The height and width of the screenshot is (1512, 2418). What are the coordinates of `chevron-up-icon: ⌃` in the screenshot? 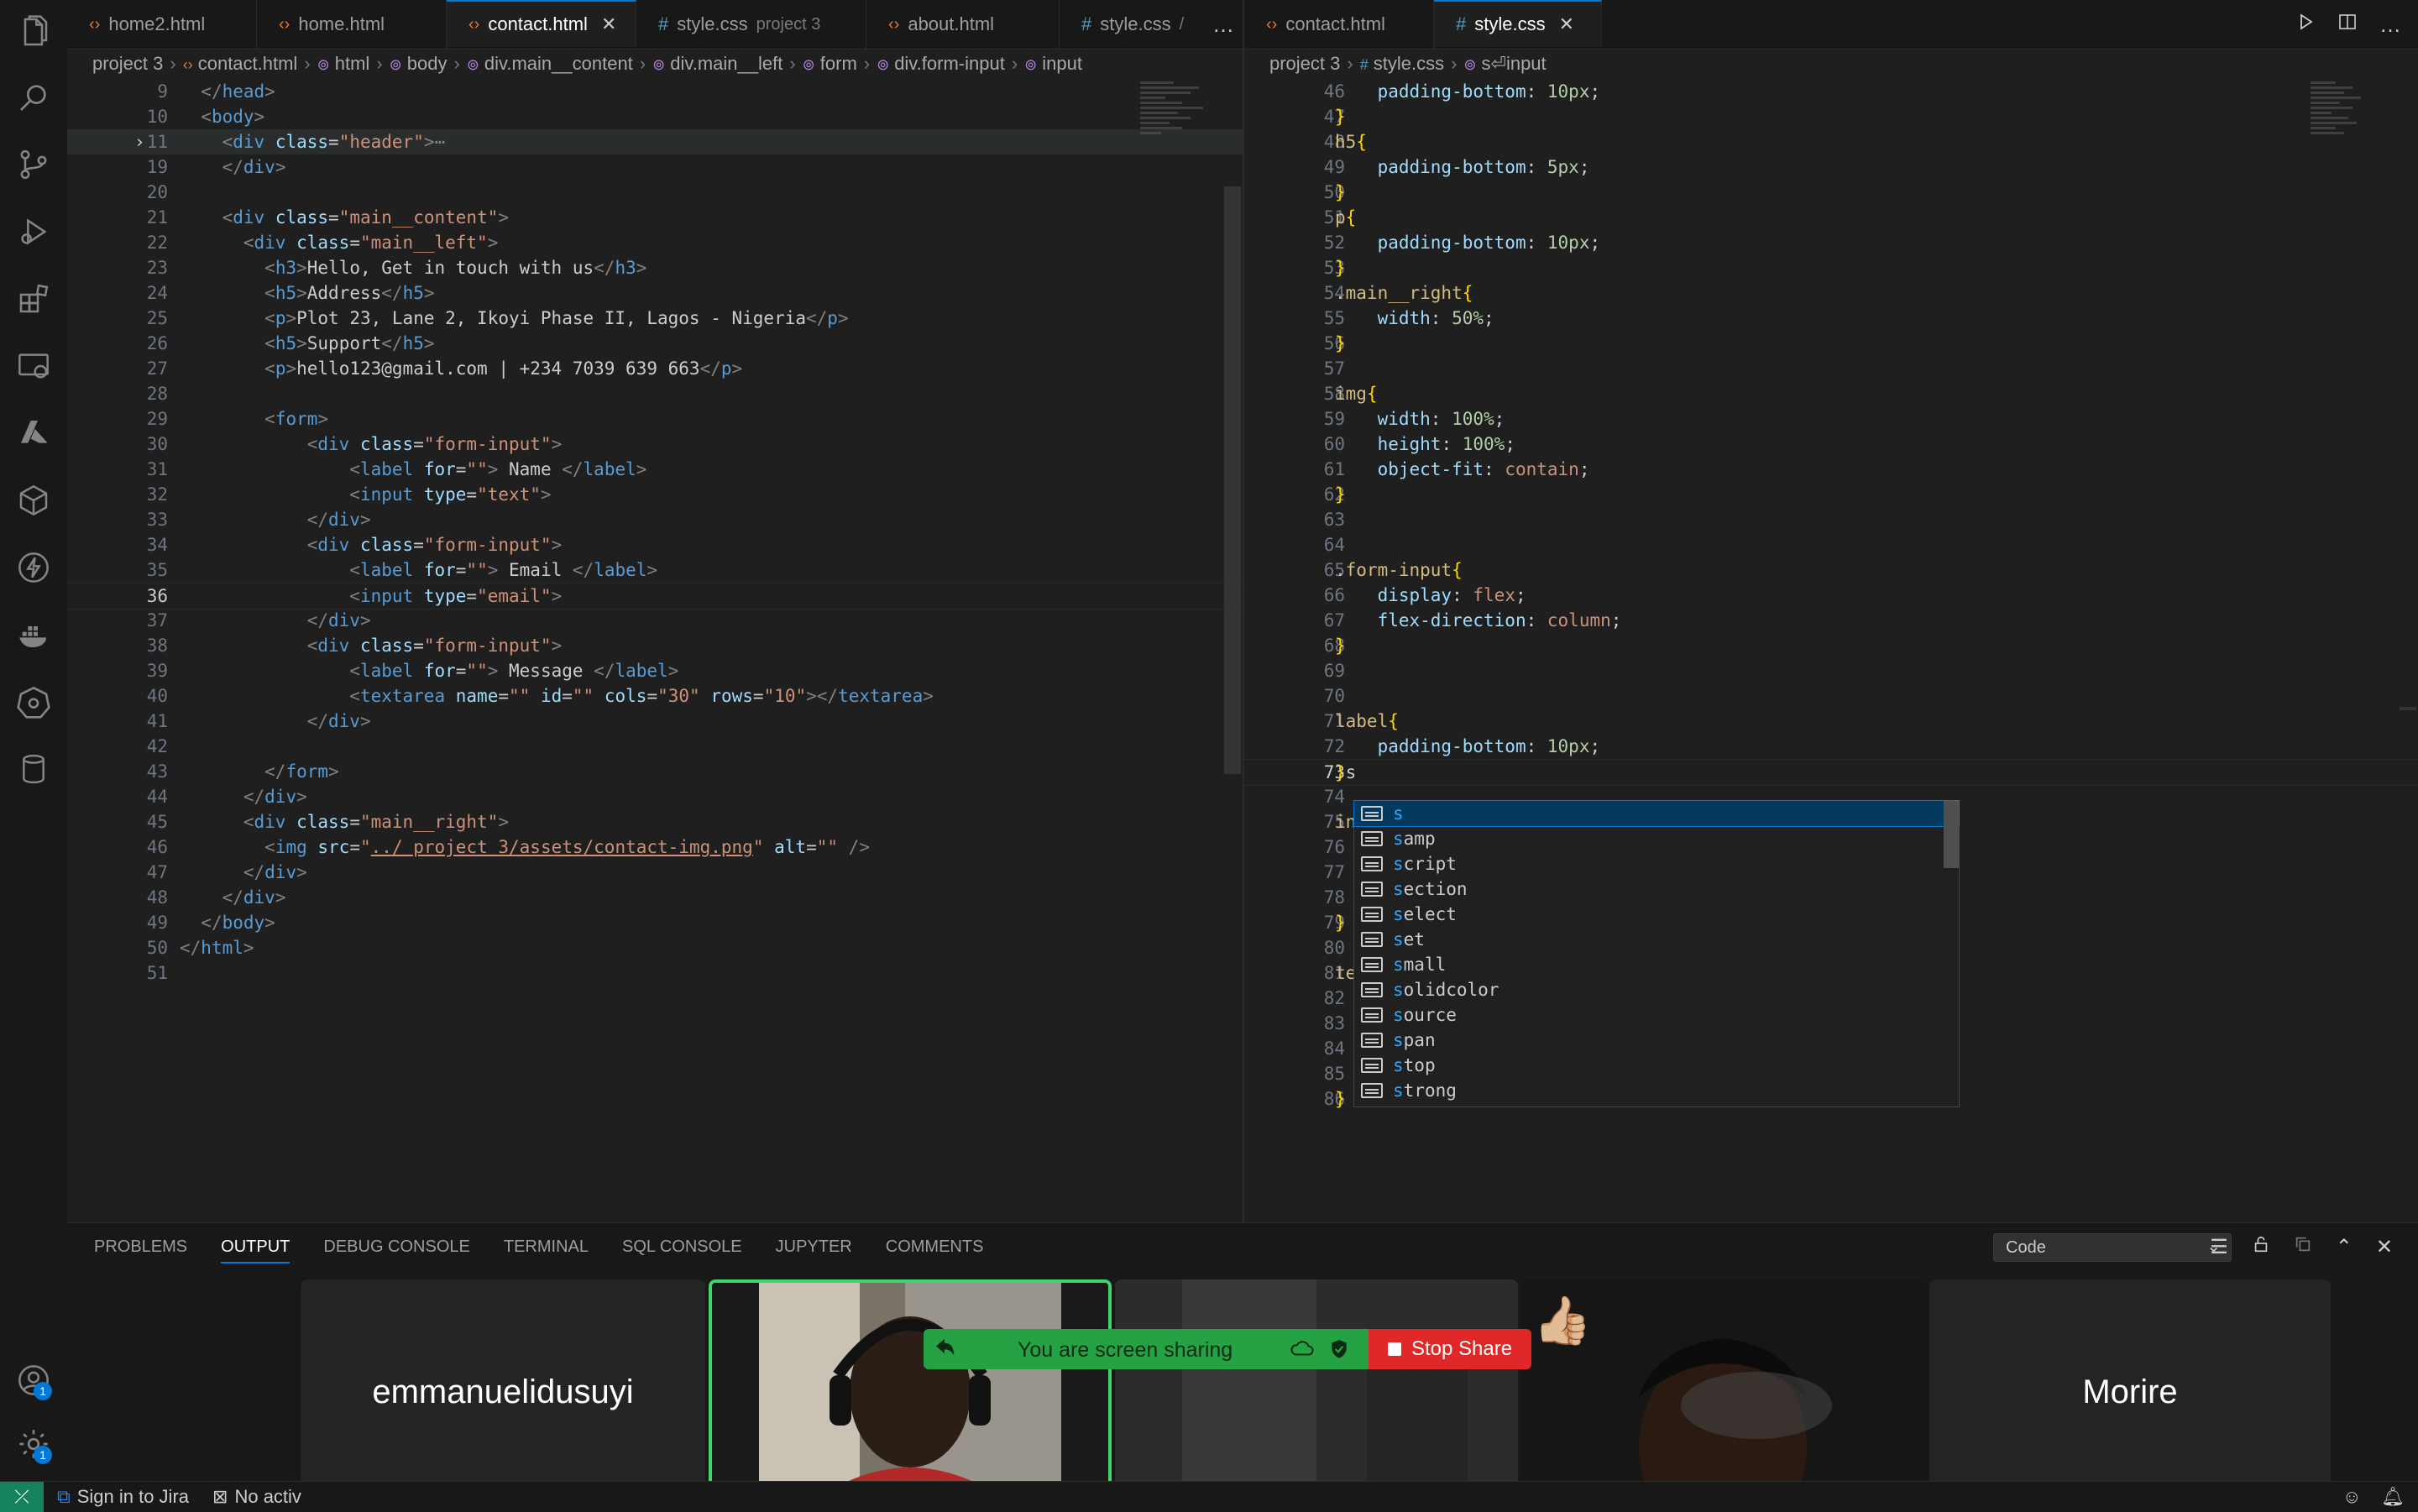 It's located at (2344, 1247).